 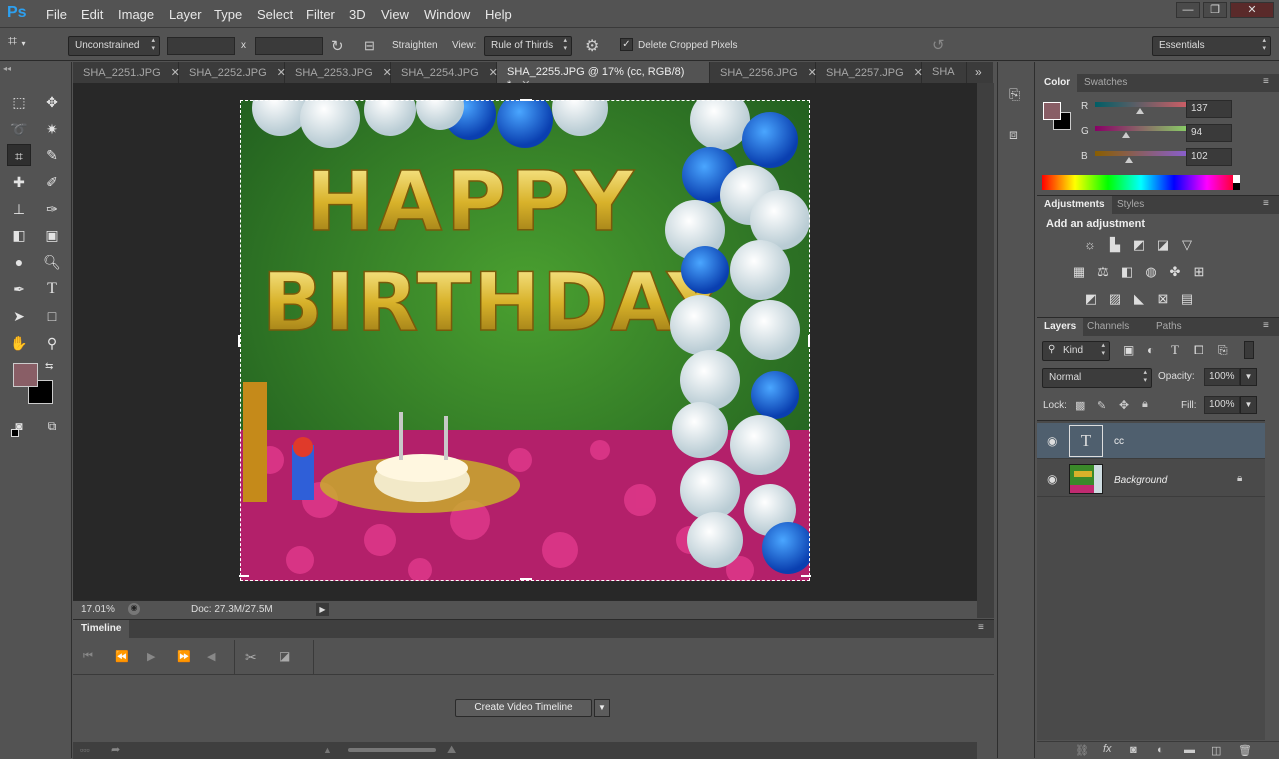 I want to click on timeline-tab: Timeline, so click(x=101, y=629).